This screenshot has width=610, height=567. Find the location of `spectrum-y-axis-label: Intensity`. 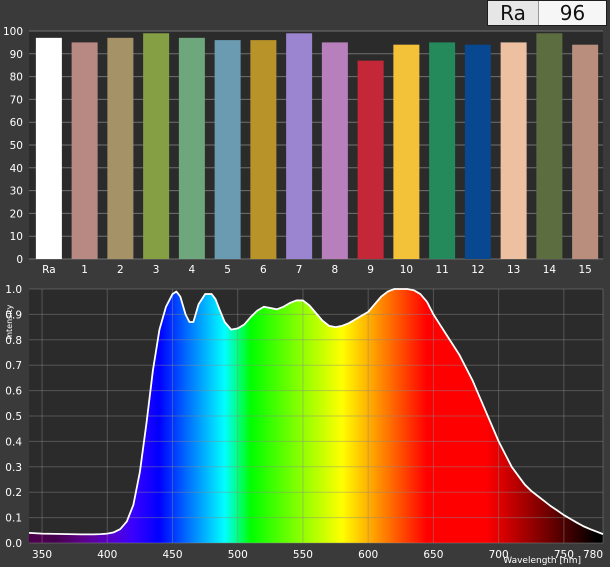

spectrum-y-axis-label: Intensity is located at coordinates (9, 321).